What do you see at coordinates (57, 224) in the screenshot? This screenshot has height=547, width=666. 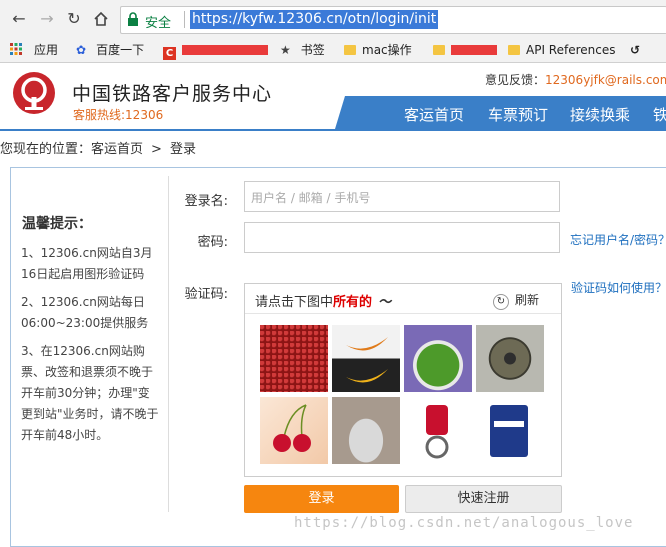 I see `tips-title: 温馨提示：` at bounding box center [57, 224].